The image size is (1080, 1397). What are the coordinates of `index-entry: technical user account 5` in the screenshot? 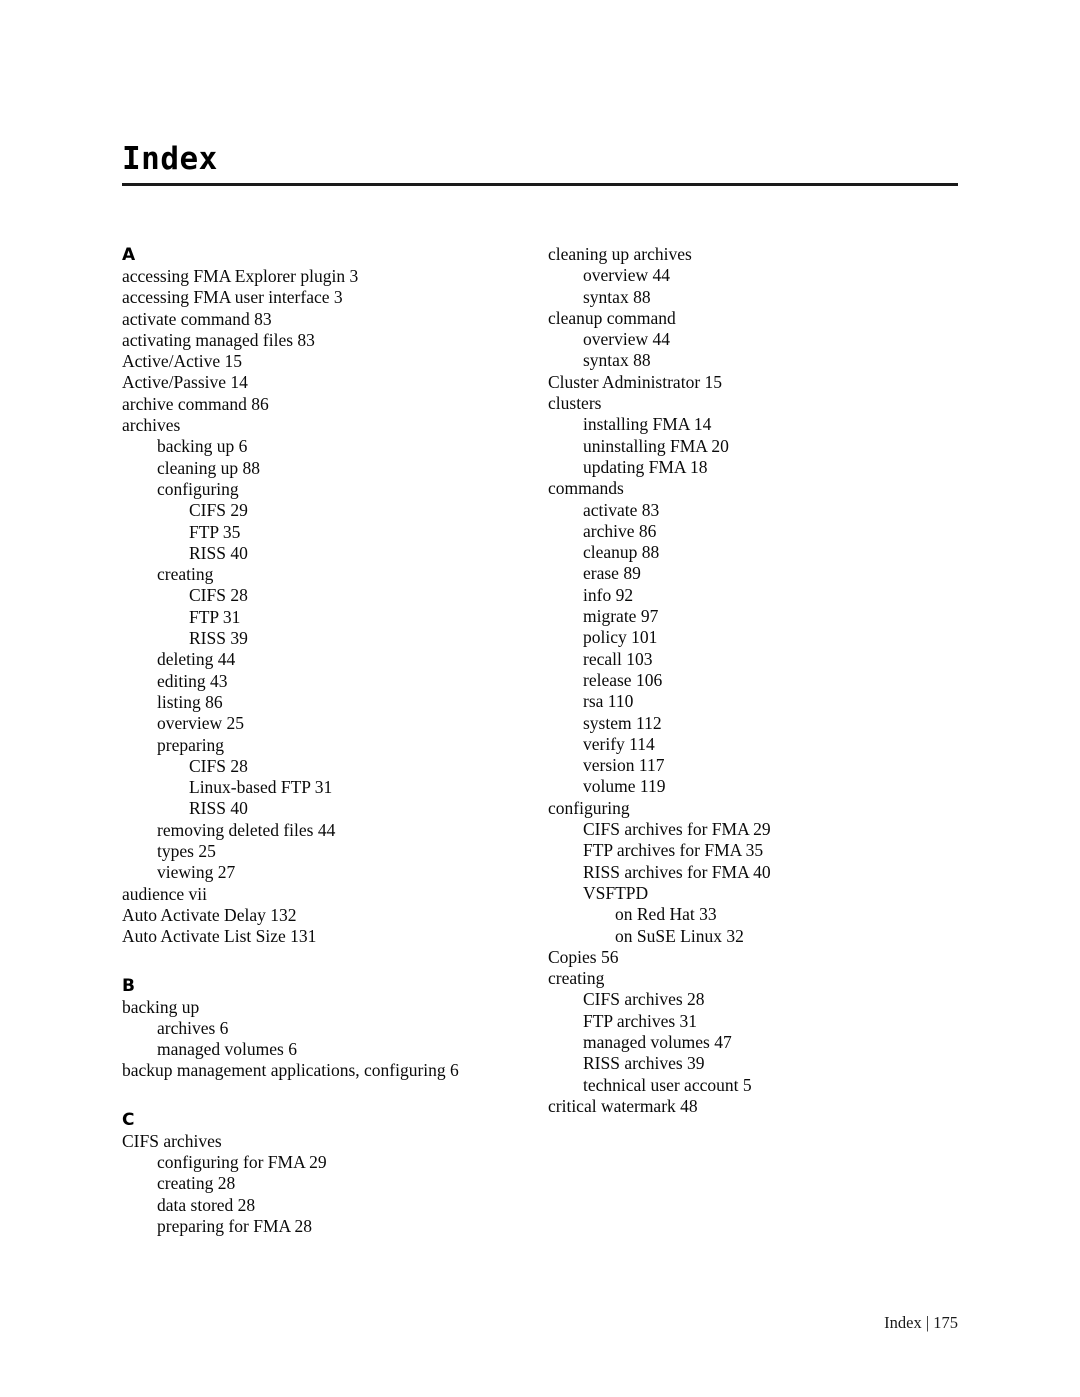 It's located at (667, 1084).